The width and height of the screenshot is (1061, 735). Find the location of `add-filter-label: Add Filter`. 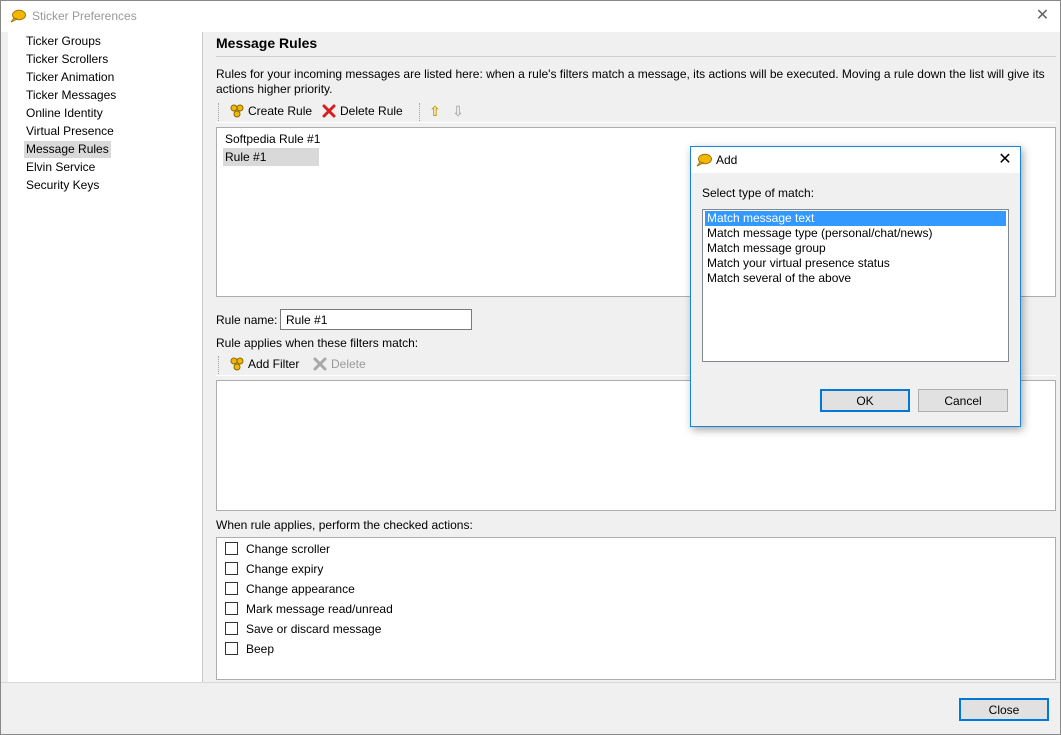

add-filter-label: Add Filter is located at coordinates (274, 364).